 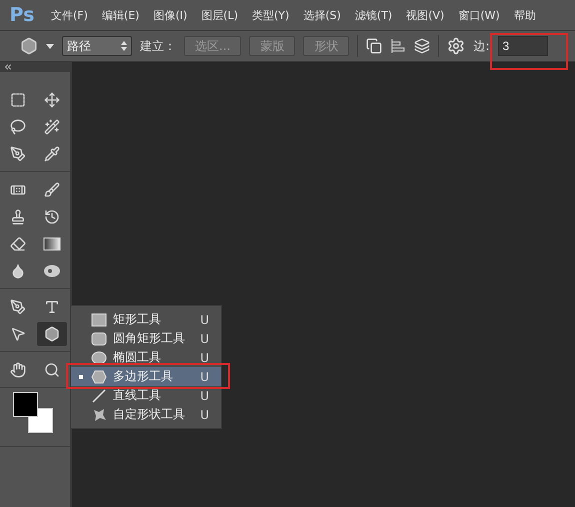 What do you see at coordinates (18, 306) in the screenshot?
I see `pen-icon` at bounding box center [18, 306].